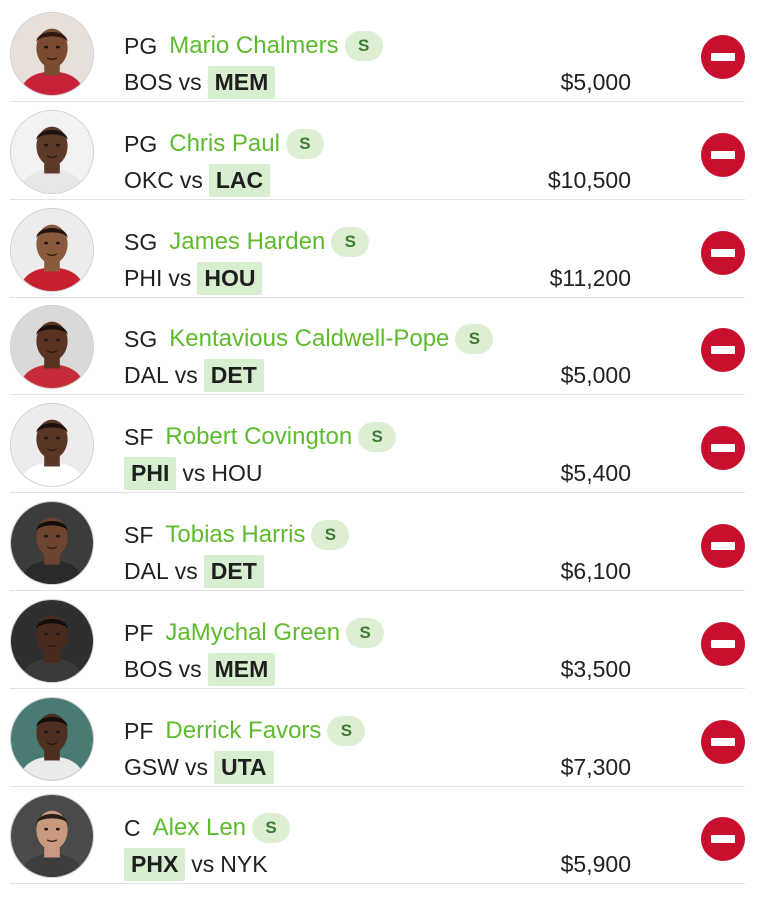  Describe the element at coordinates (197, 180) in the screenshot. I see `matchup-line: OKC vs LAC` at that location.